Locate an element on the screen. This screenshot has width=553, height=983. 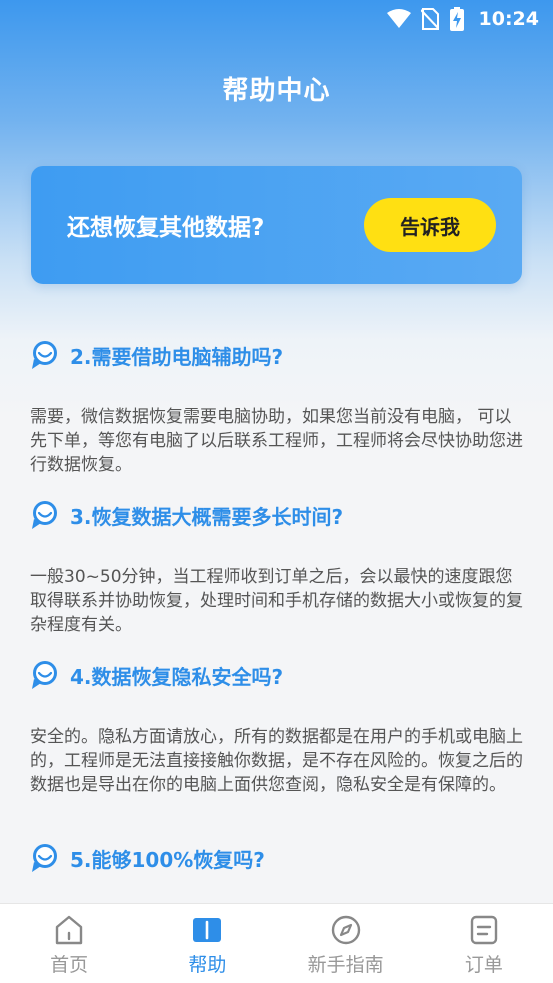
faq-question-row: 4.数据恢复隐私安全吗? is located at coordinates (275, 675).